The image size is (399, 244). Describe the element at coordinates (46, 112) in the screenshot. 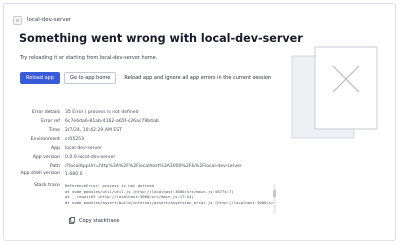

I see `detail-label: Error details` at that location.